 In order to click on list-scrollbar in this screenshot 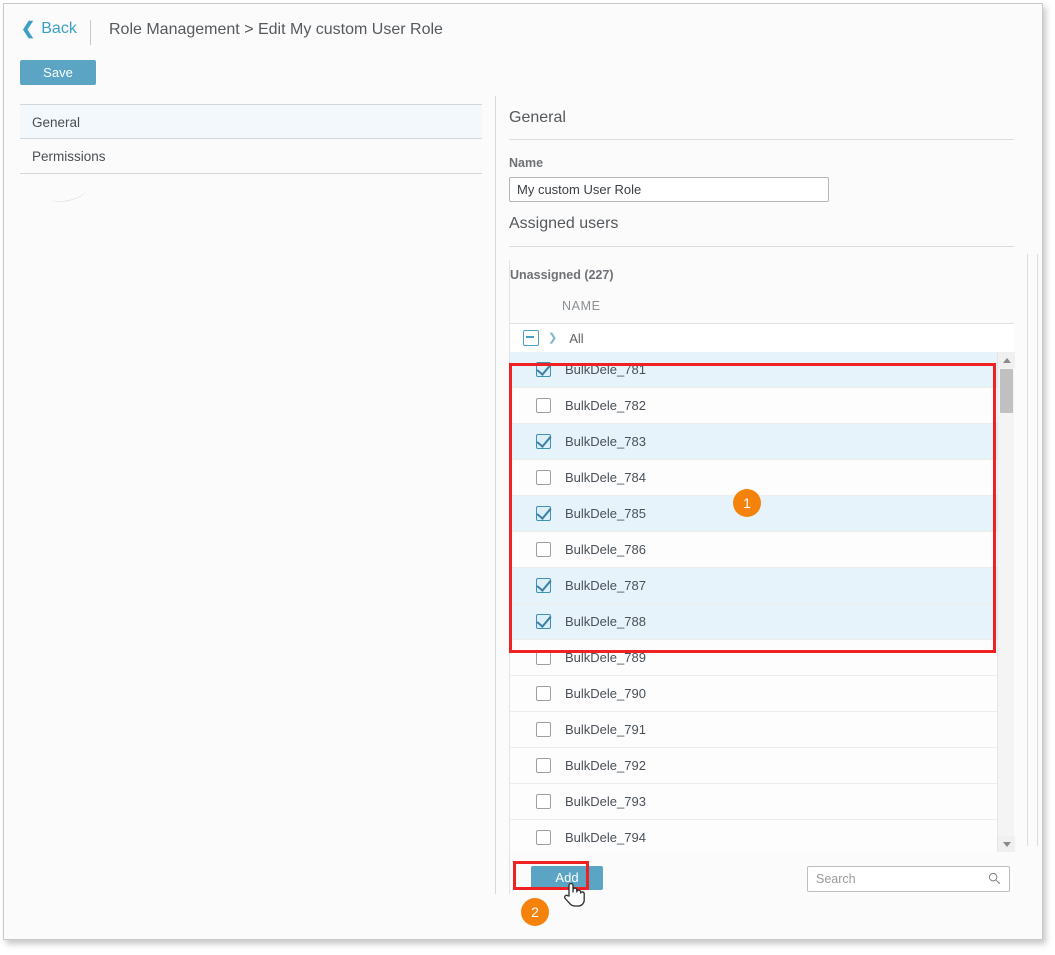, I will do `click(1006, 602)`.